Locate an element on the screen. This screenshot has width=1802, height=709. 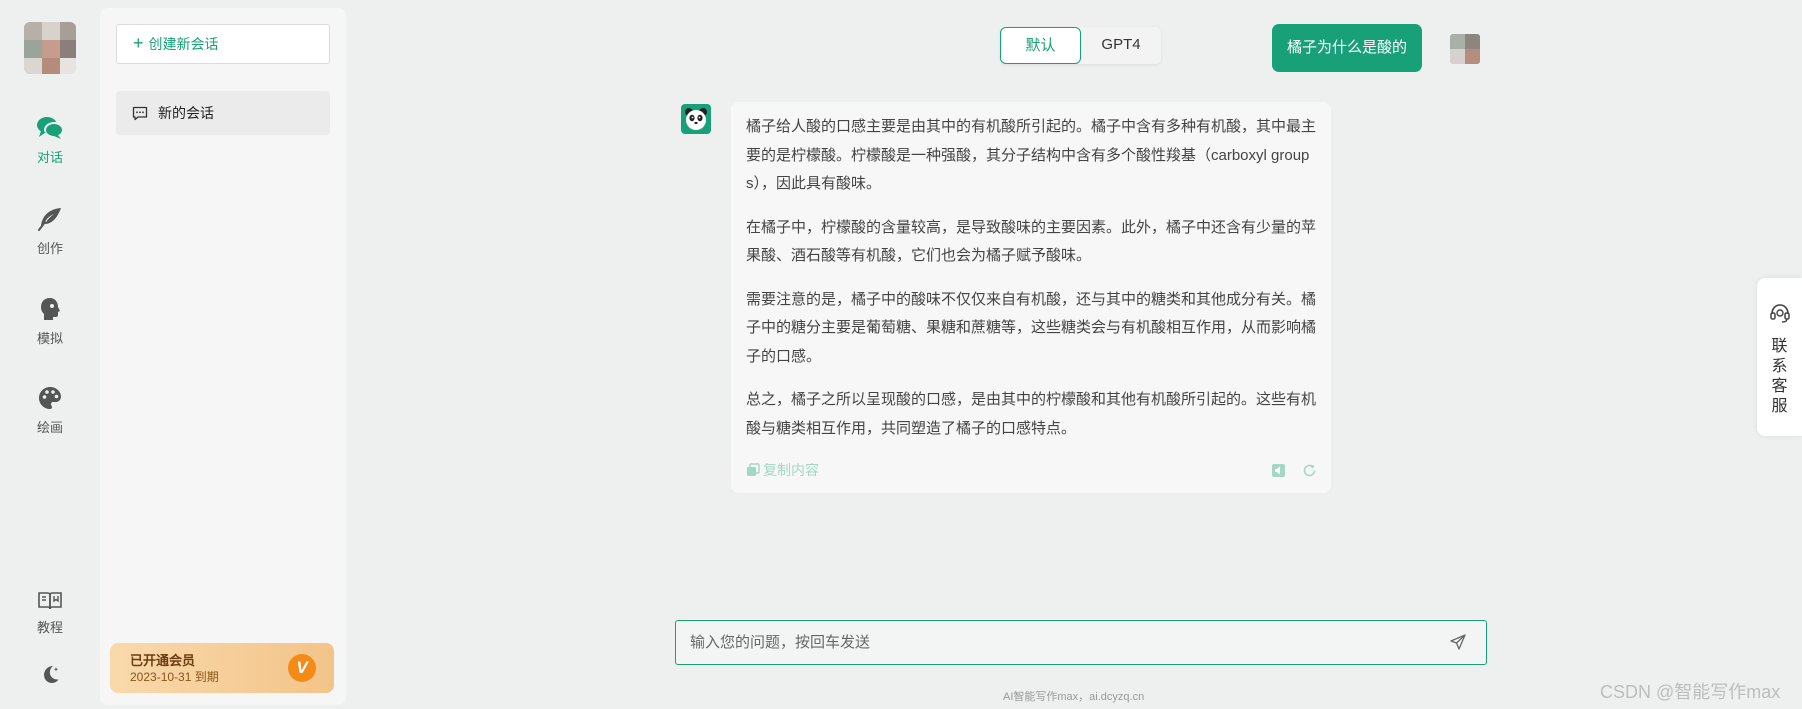
copy-content-label: 复制内容 is located at coordinates (791, 470).